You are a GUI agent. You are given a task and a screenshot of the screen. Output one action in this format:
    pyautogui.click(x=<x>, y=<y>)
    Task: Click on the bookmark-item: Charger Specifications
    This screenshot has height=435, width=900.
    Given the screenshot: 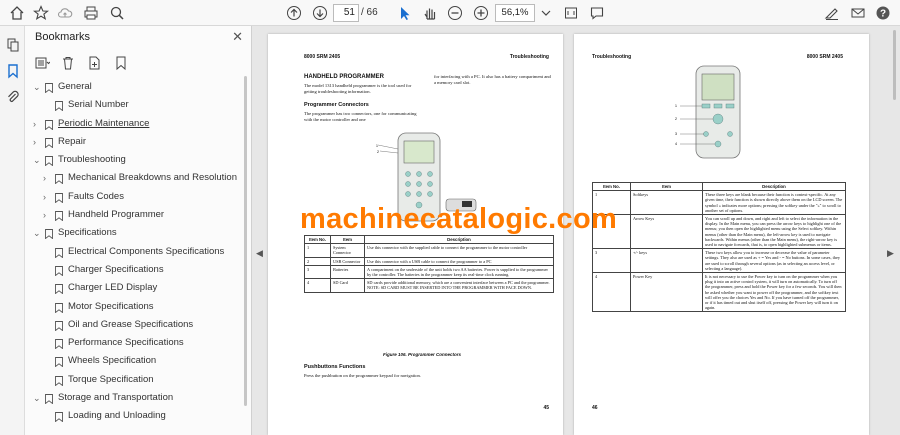 What is the action you would take?
    pyautogui.click(x=134, y=270)
    